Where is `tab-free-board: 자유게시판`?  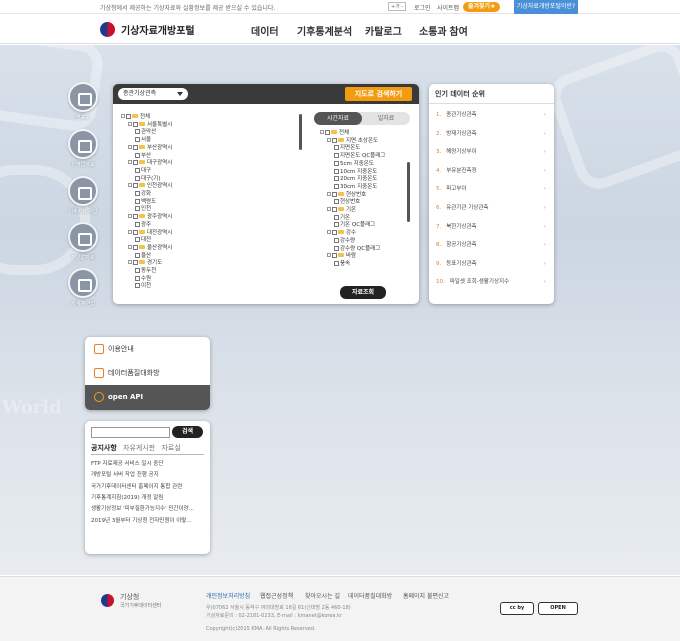 tab-free-board: 자유게시판 is located at coordinates (139, 448).